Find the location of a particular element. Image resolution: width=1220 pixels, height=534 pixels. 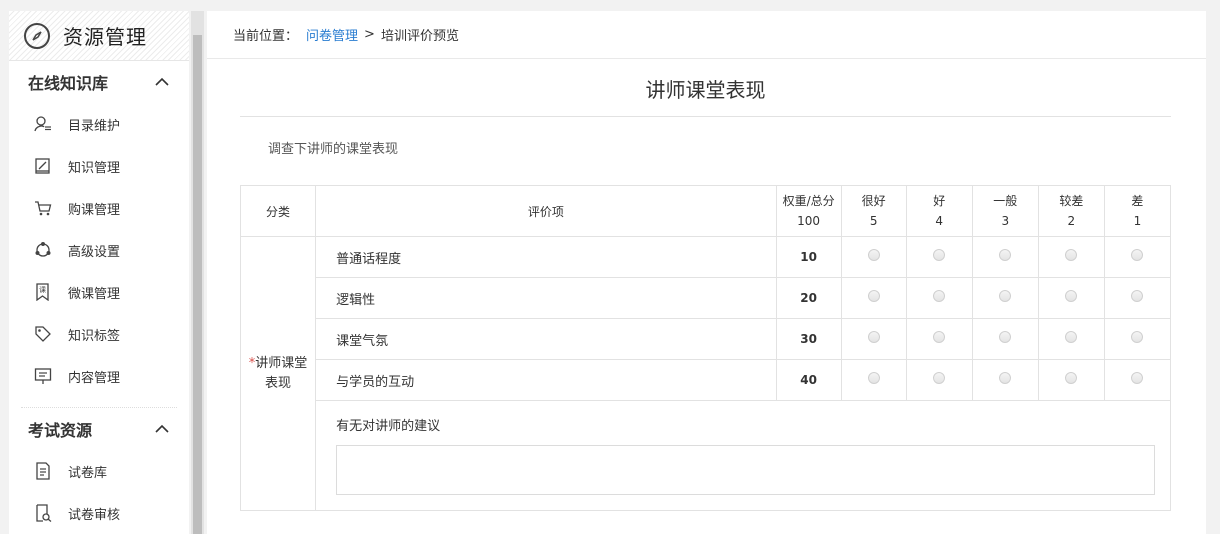

suggestion-textarea is located at coordinates (745, 470).